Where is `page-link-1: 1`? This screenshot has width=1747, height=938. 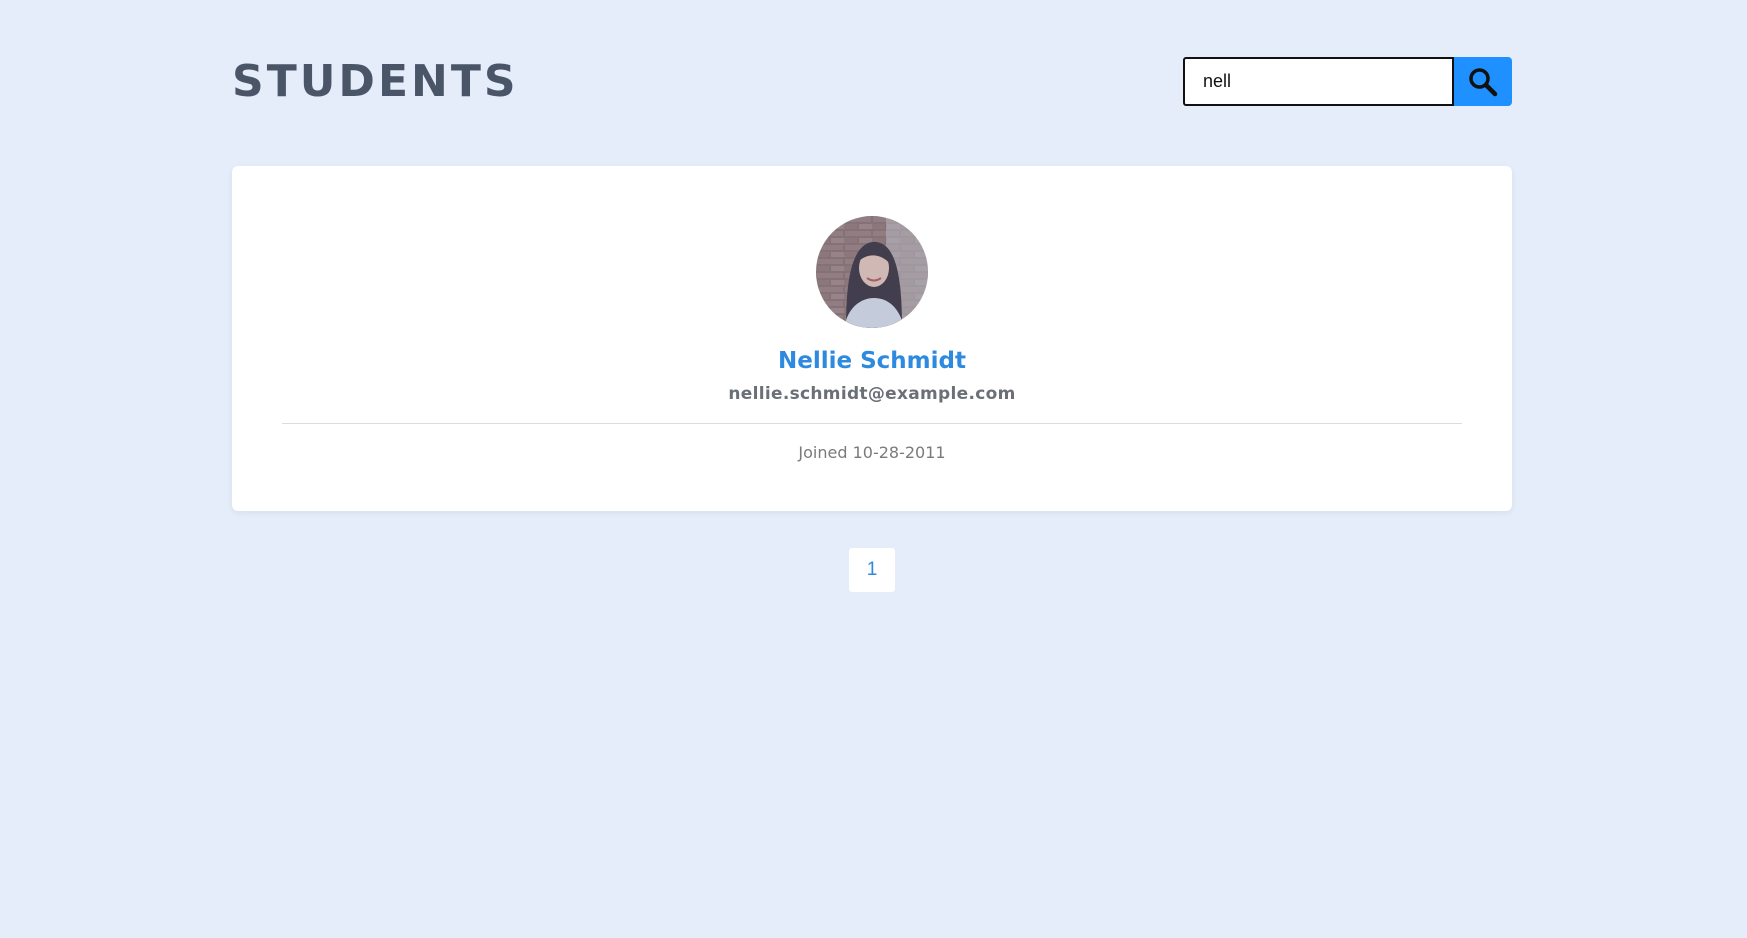
page-link-1: 1 is located at coordinates (872, 570).